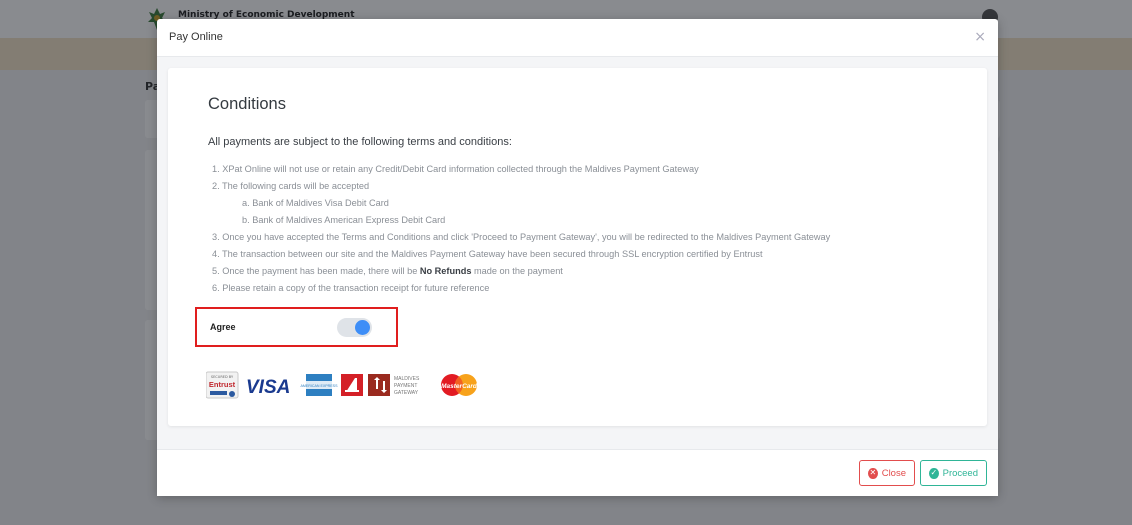 The width and height of the screenshot is (1132, 525). What do you see at coordinates (960, 473) in the screenshot?
I see `proceed-button-label: Proceed` at bounding box center [960, 473].